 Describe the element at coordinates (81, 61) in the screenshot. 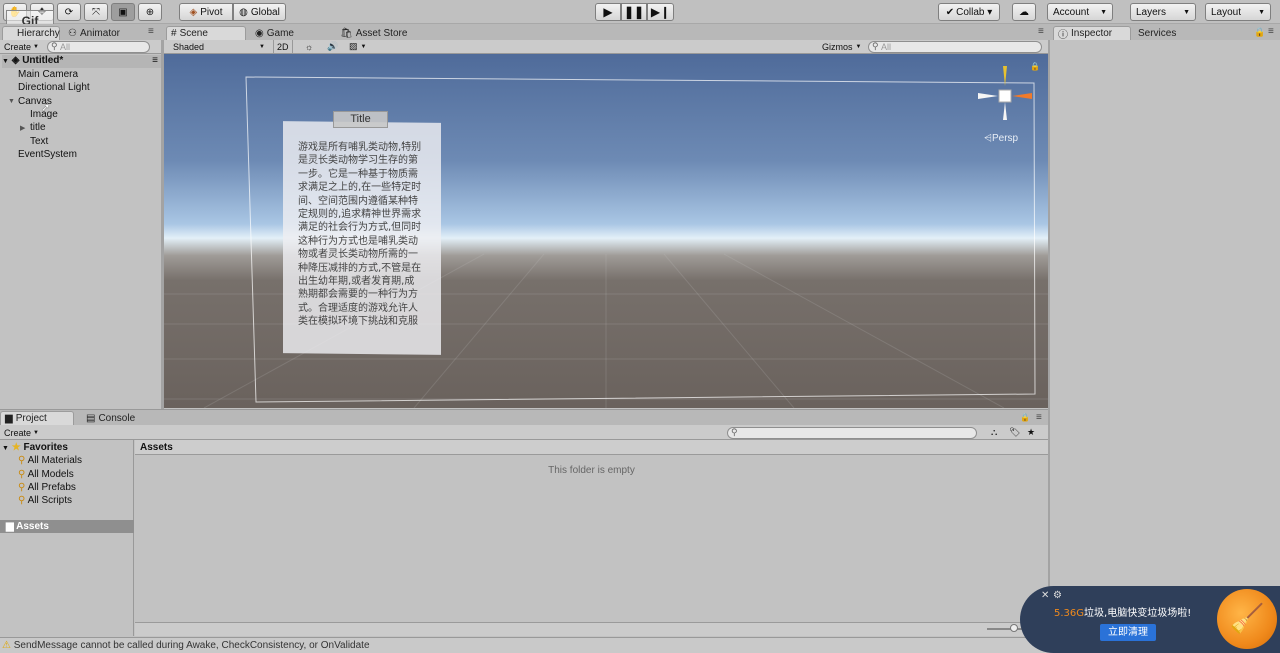

I see `scene-root-item: ▼ ◈ Untitled* ≡` at that location.